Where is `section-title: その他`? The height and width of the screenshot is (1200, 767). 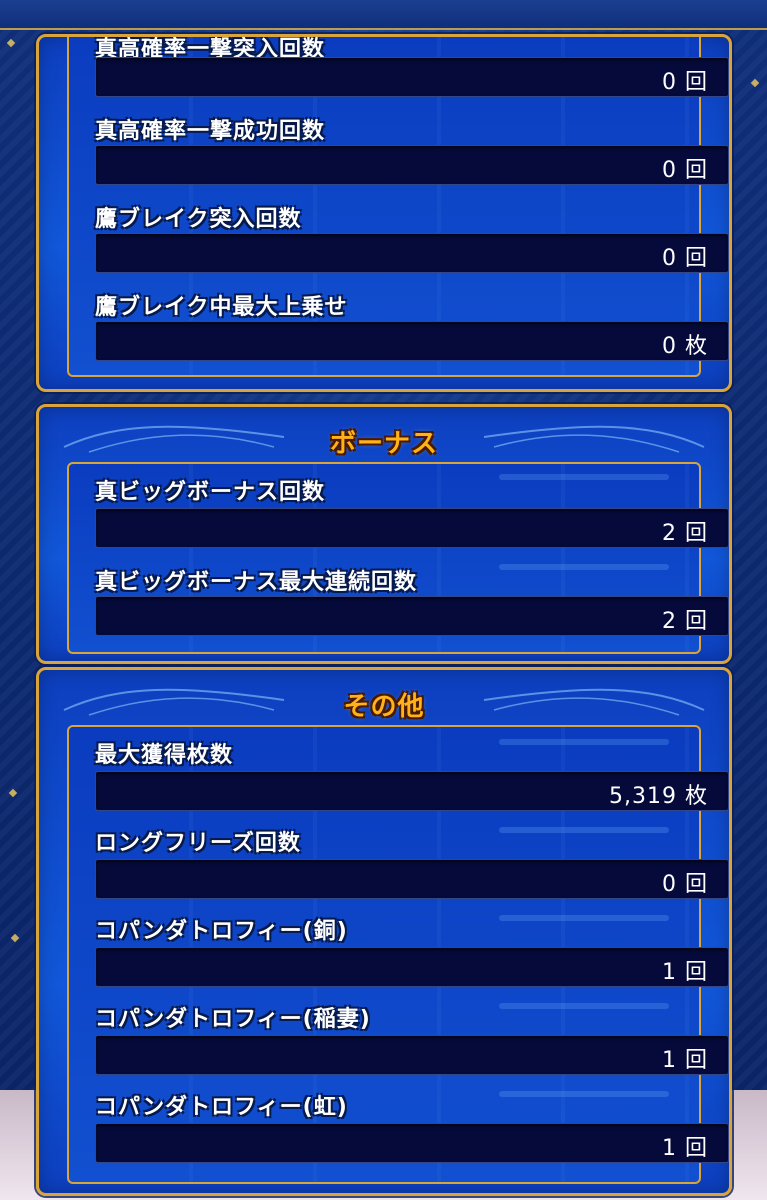 section-title: その他 is located at coordinates (384, 707).